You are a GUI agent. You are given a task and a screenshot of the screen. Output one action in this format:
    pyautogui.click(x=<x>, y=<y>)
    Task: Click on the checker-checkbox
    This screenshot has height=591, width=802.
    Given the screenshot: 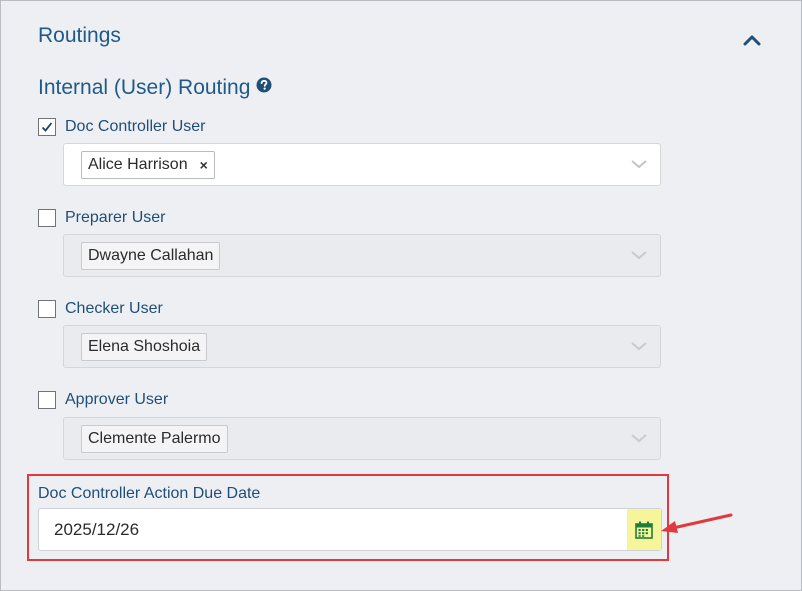 What is the action you would take?
    pyautogui.click(x=47, y=309)
    